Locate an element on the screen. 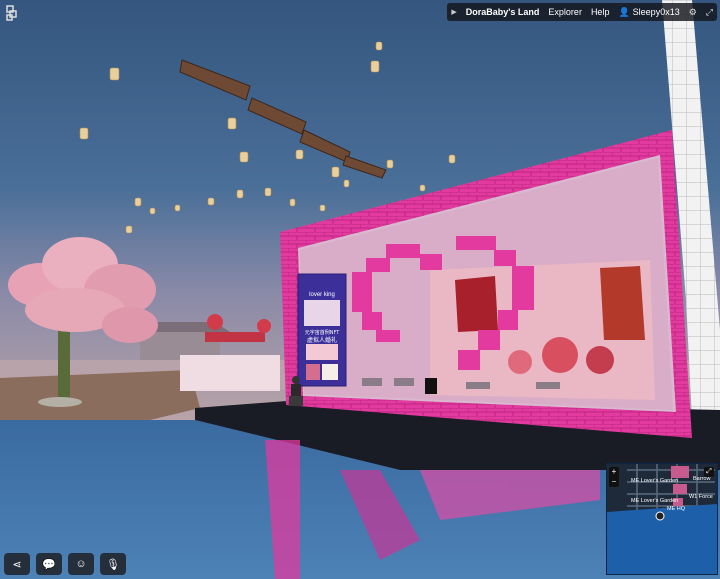 The image size is (720, 579). microphone-muted-icon: 🎙 is located at coordinates (113, 564).